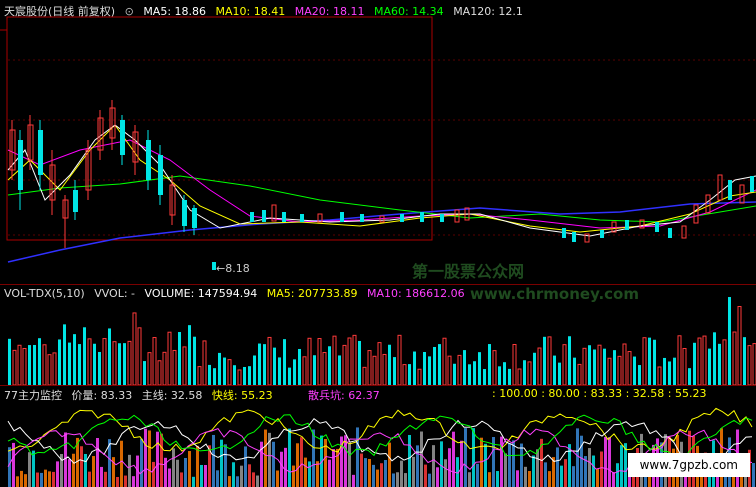 The height and width of the screenshot is (487, 756). What do you see at coordinates (233, 268) in the screenshot?
I see `low-price-marker: ←8.18` at bounding box center [233, 268].